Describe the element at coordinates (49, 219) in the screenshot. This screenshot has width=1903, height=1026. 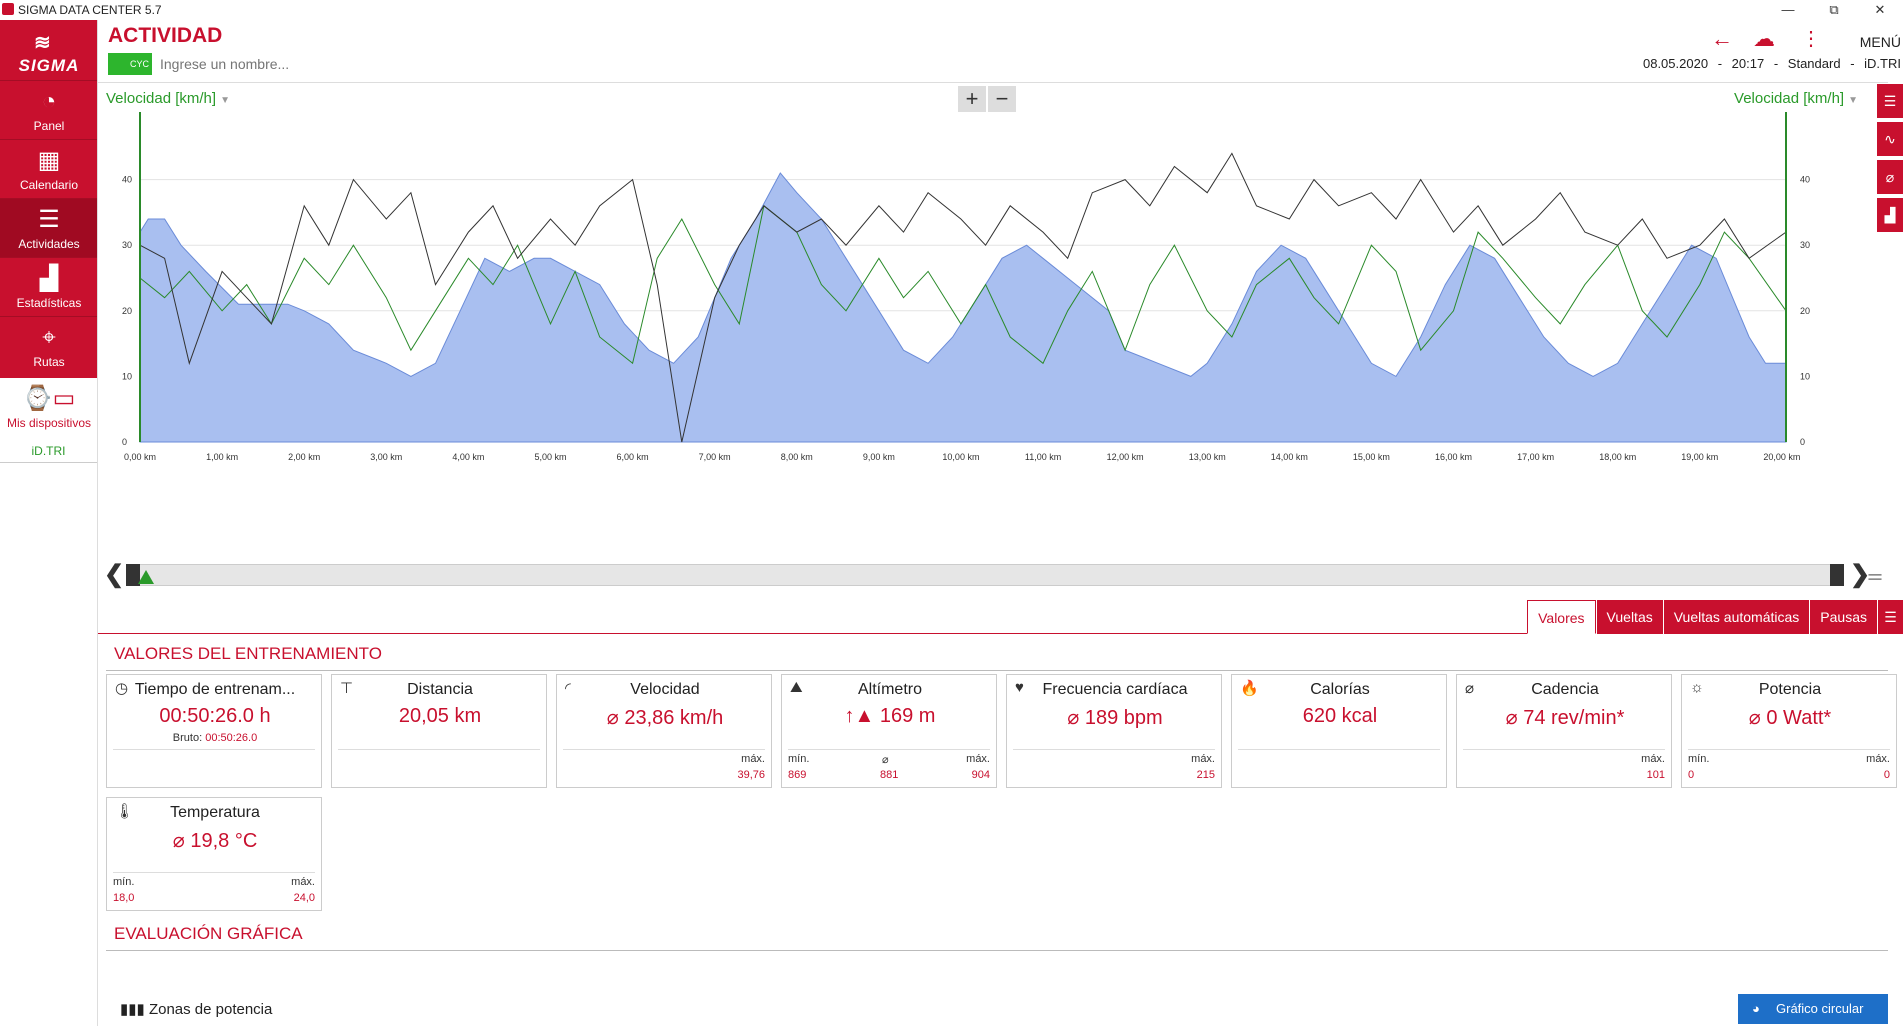
I see `list-icon: ☰` at that location.